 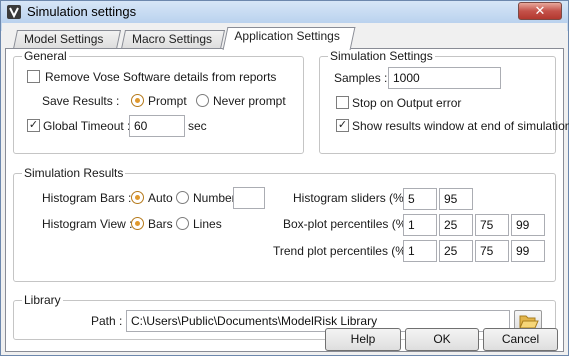 I want to click on histogram-slider-high-input: 95, so click(x=456, y=199).